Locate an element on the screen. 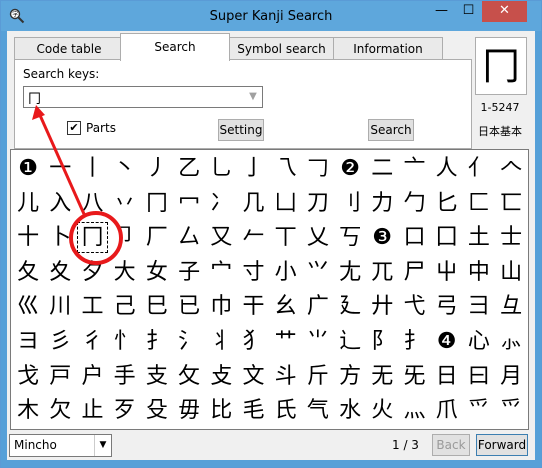  kanji-cell: 儿 is located at coordinates (28, 203).